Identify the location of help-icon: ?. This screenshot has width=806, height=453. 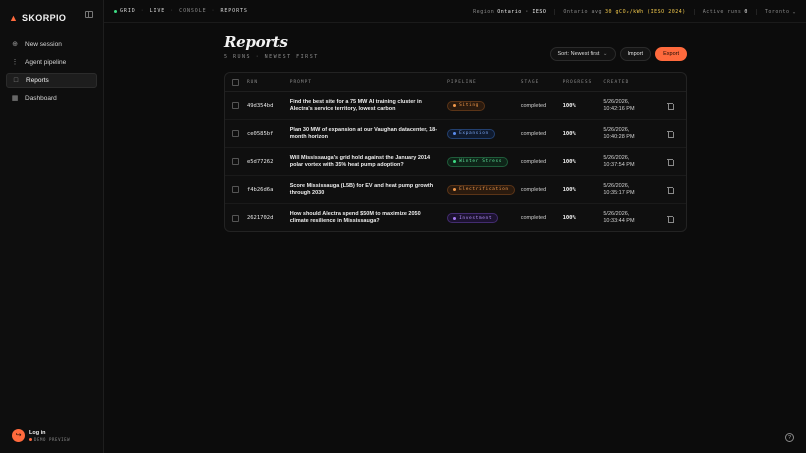
(789, 437).